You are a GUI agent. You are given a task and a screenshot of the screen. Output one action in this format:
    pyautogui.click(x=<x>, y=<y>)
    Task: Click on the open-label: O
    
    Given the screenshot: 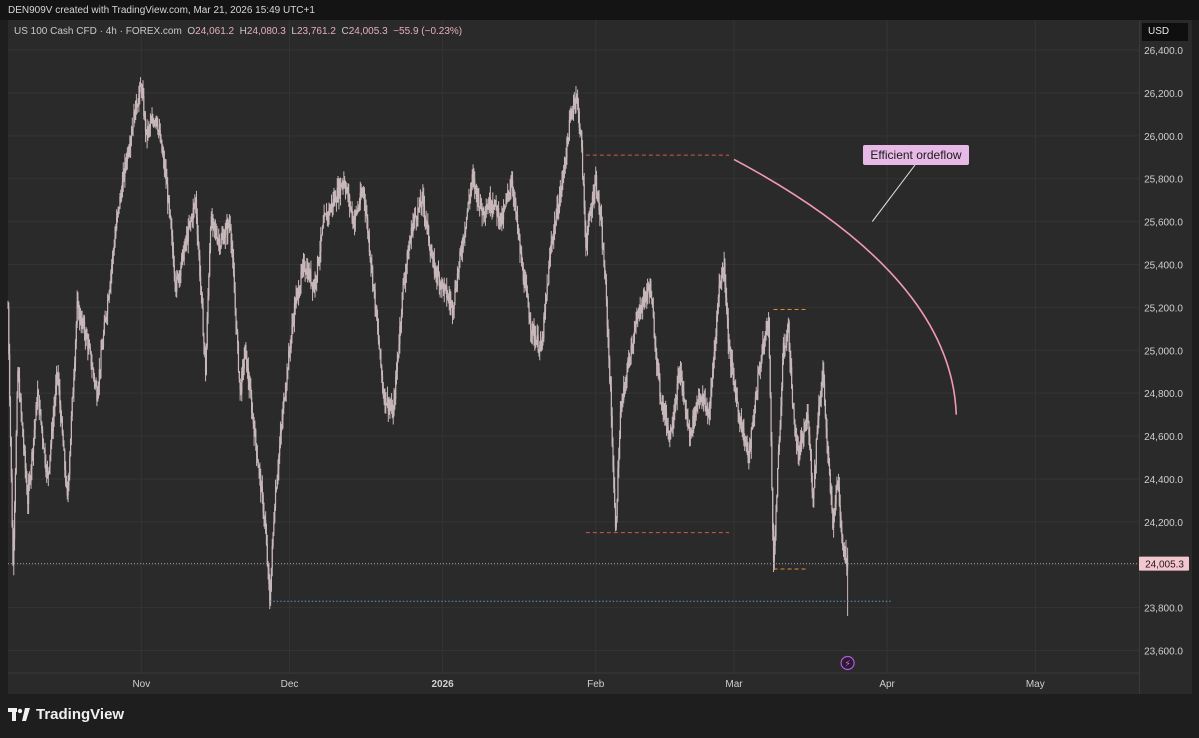 What is the action you would take?
    pyautogui.click(x=191, y=31)
    